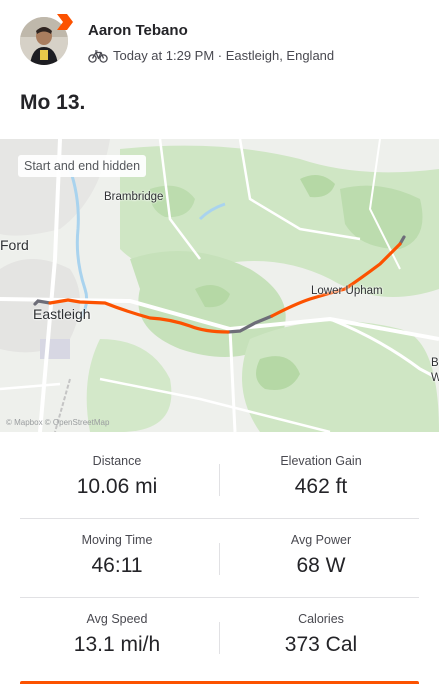 The image size is (439, 684). What do you see at coordinates (321, 627) in the screenshot?
I see `stat-calories: Calories 373 Cal` at bounding box center [321, 627].